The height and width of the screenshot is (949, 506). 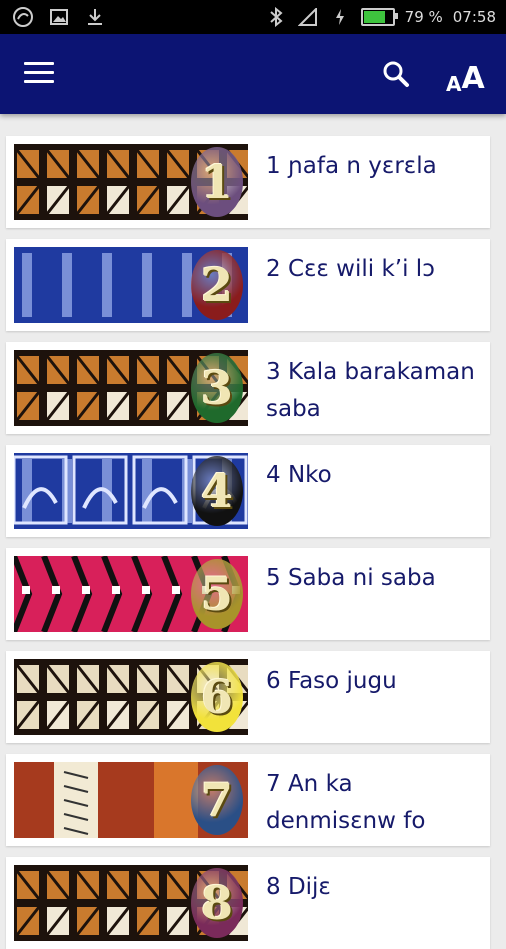 I want to click on download-icon, so click(x=95, y=17).